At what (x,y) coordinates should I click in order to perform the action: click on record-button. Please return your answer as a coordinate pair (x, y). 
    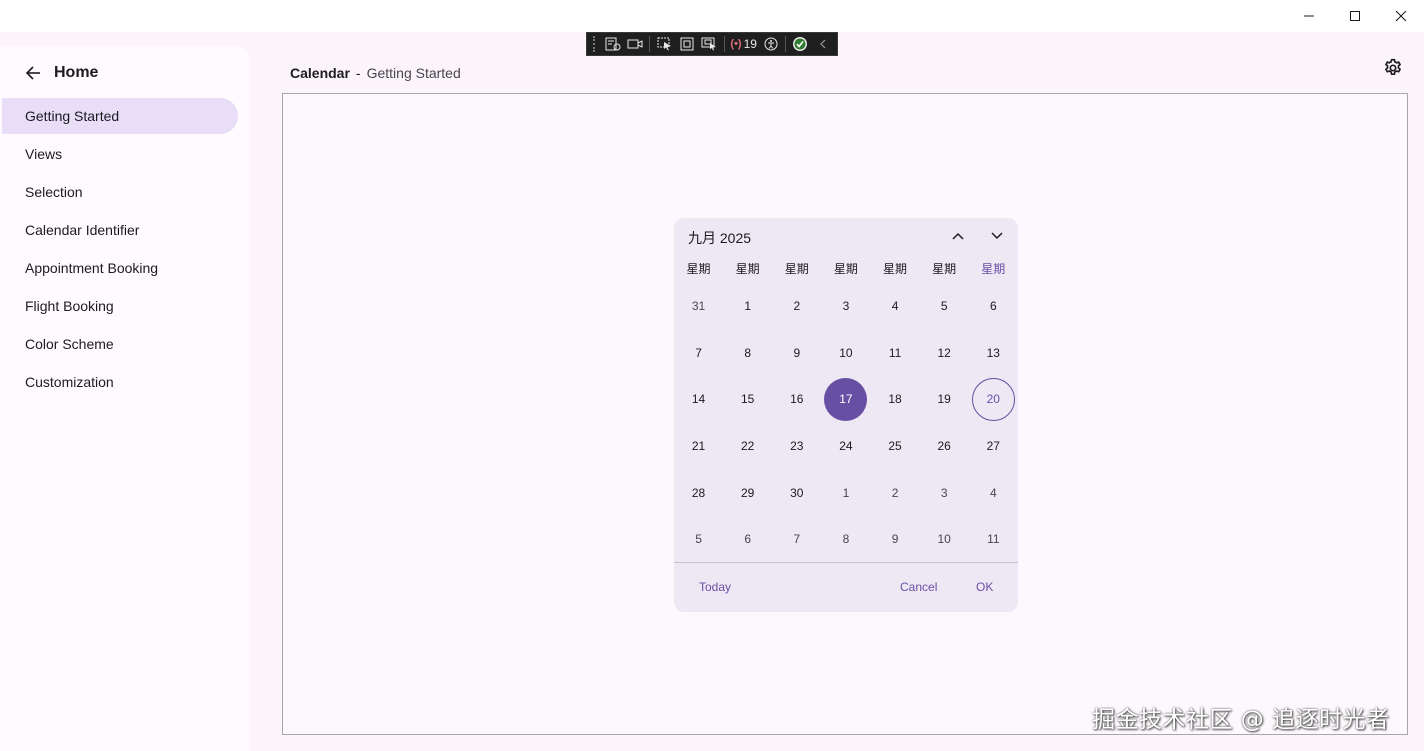
    Looking at the image, I should click on (635, 44).